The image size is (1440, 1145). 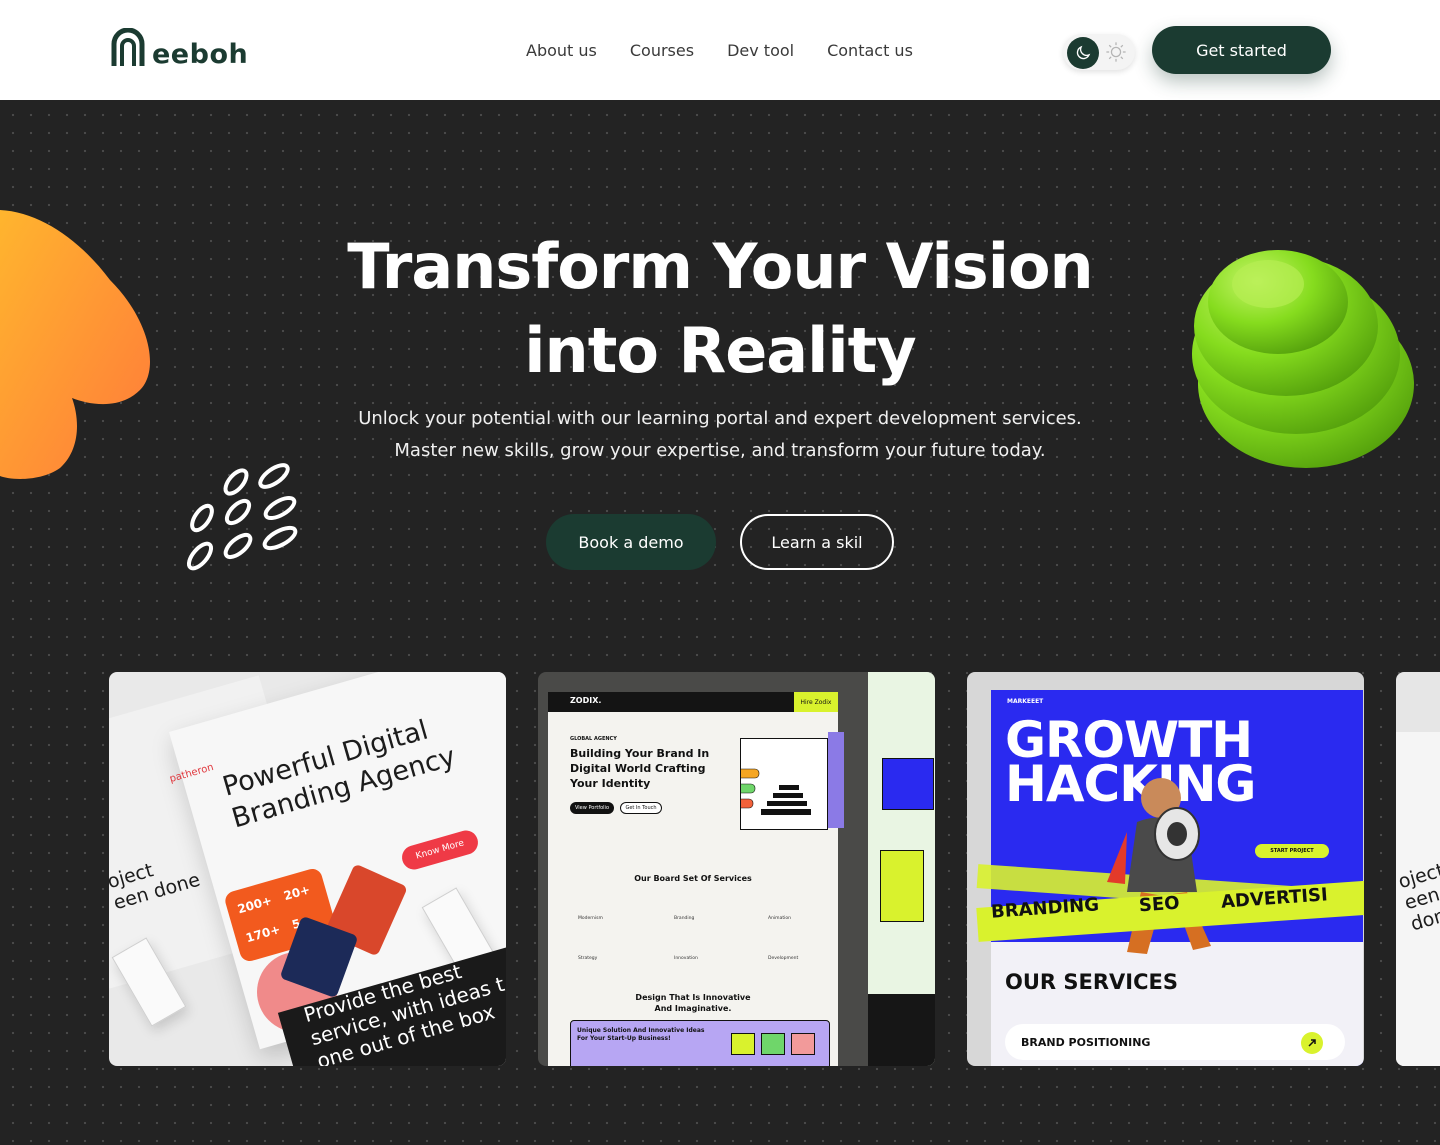 What do you see at coordinates (641, 1030) in the screenshot?
I see `card2-purple-line1: Unique Solution And Innovative Ideas` at bounding box center [641, 1030].